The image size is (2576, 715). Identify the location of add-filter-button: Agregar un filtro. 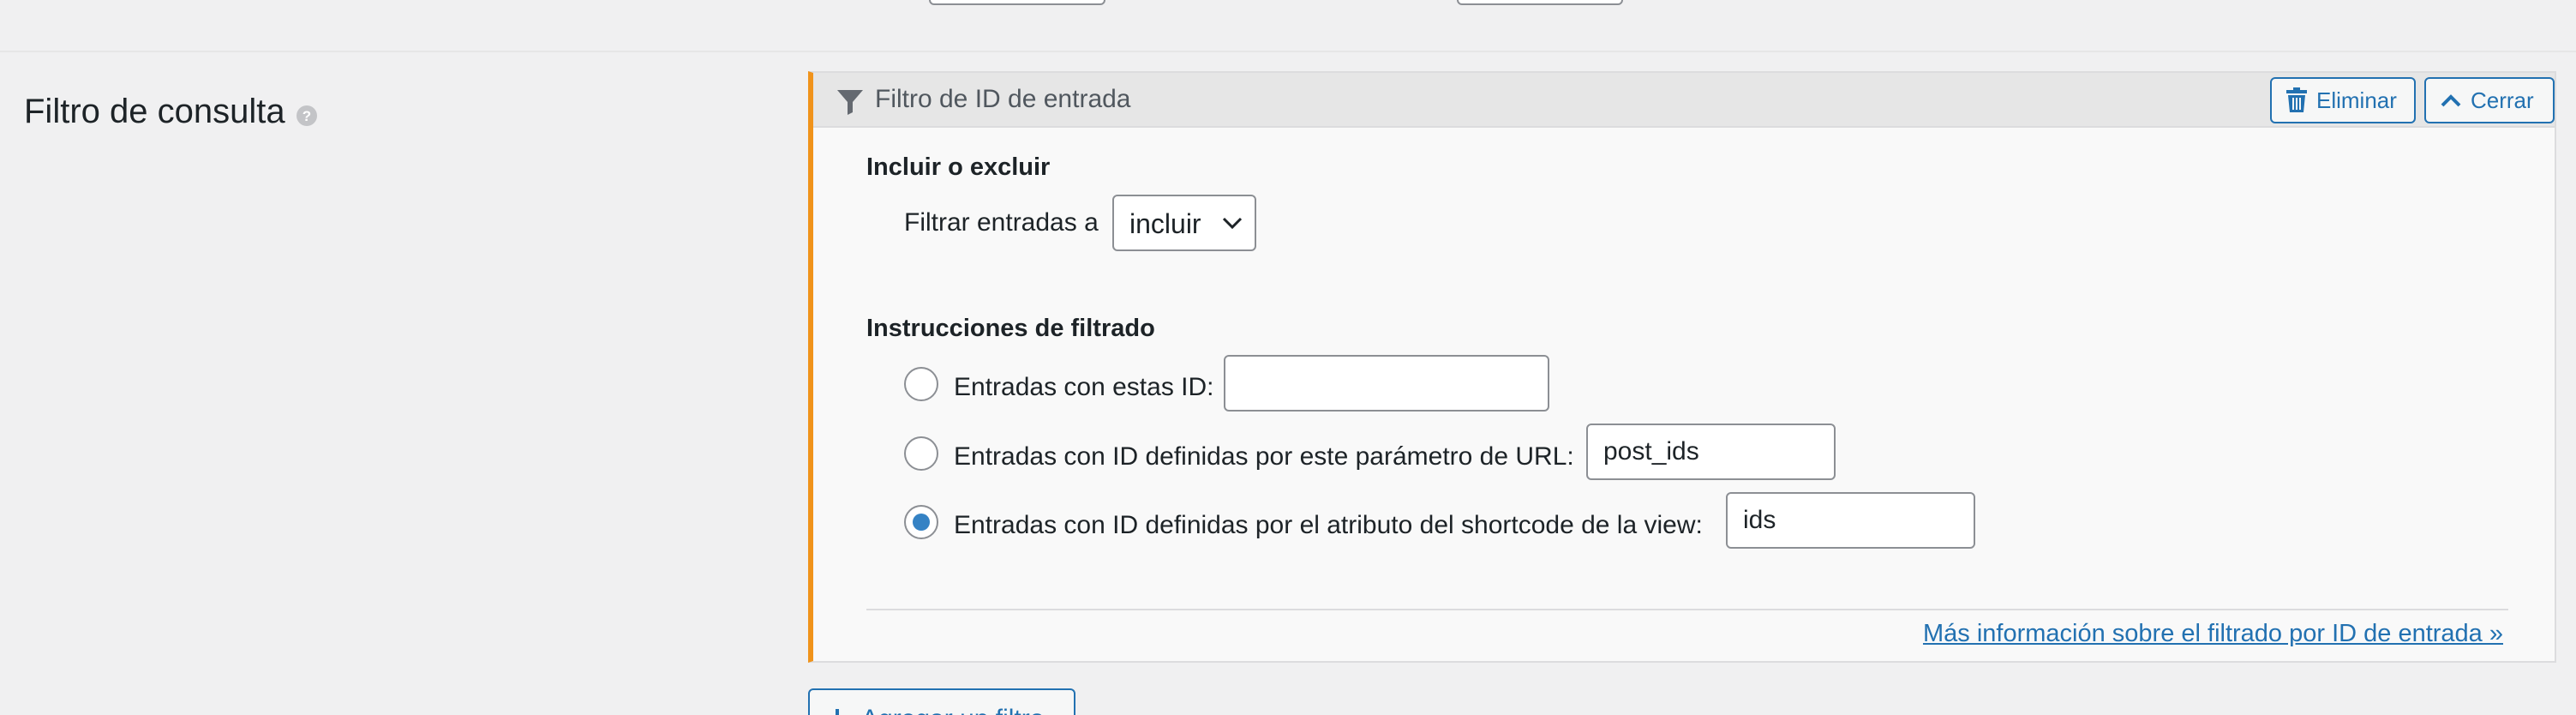
(941, 701).